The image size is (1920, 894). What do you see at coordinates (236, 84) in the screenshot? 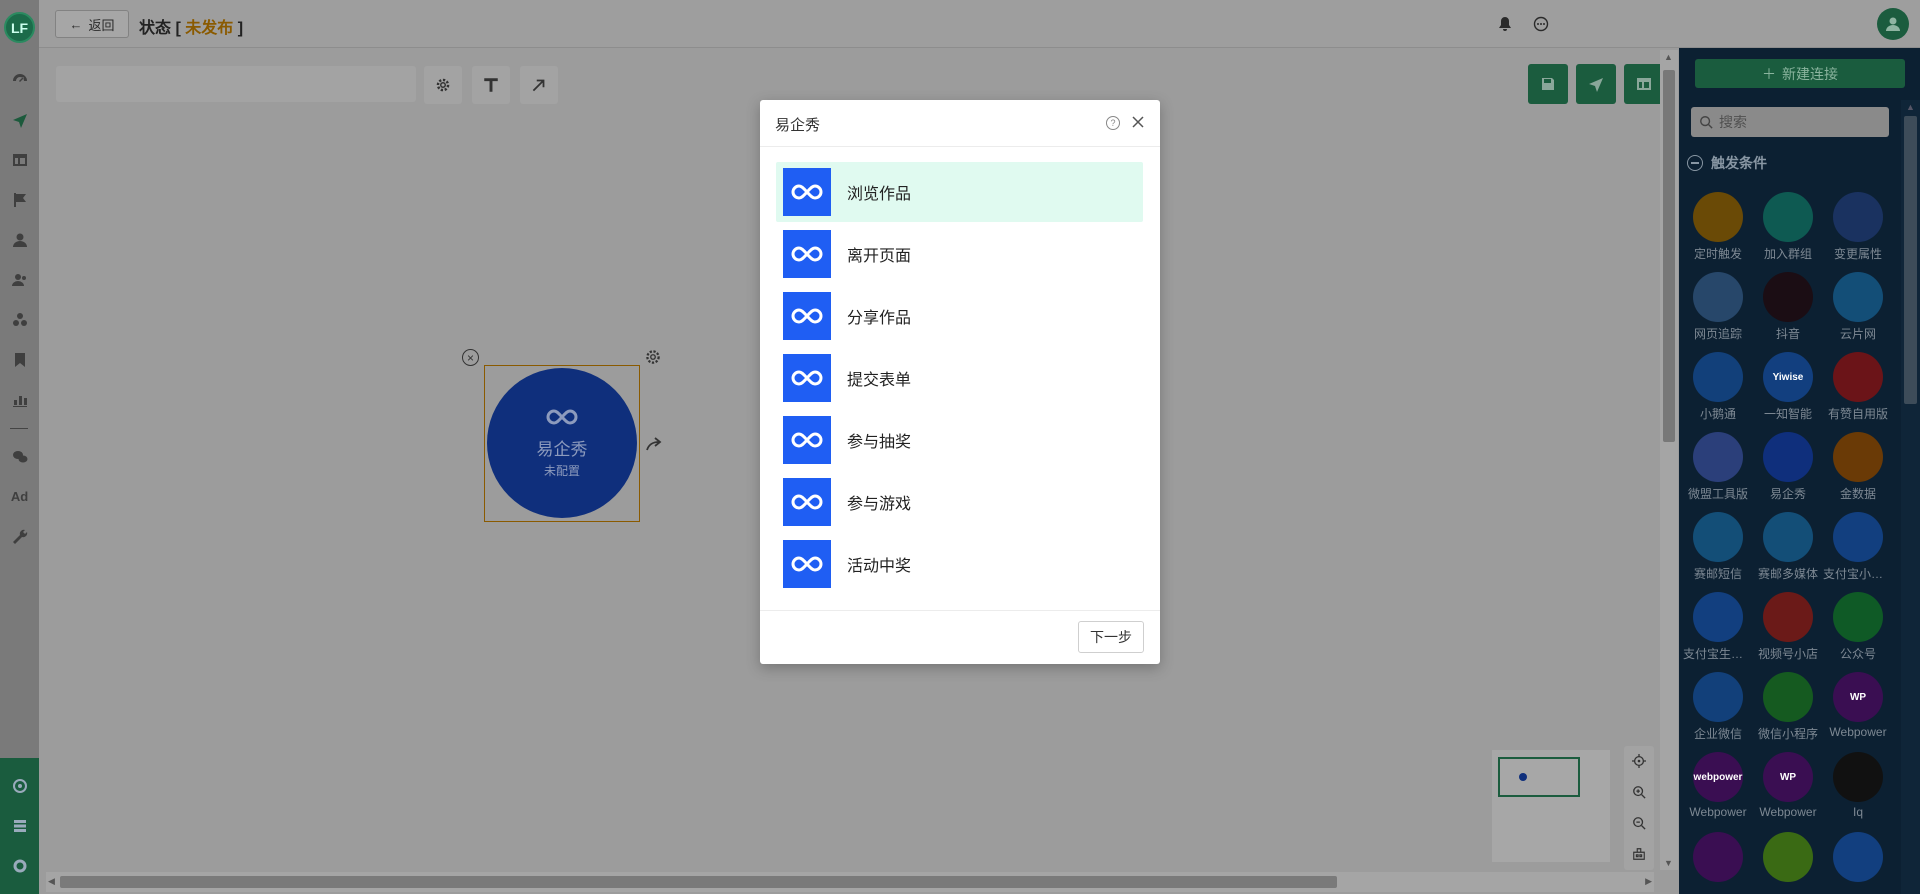
I see `canvas-search-input` at bounding box center [236, 84].